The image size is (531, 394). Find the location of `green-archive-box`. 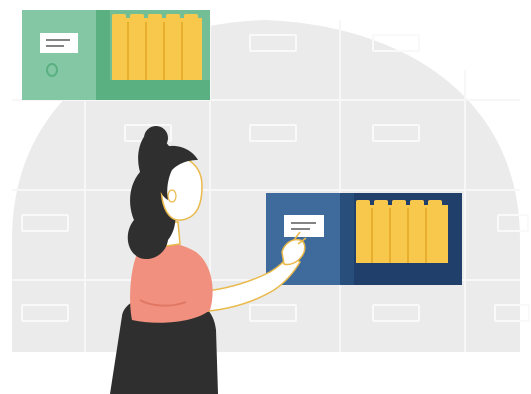

green-archive-box is located at coordinates (116, 55).